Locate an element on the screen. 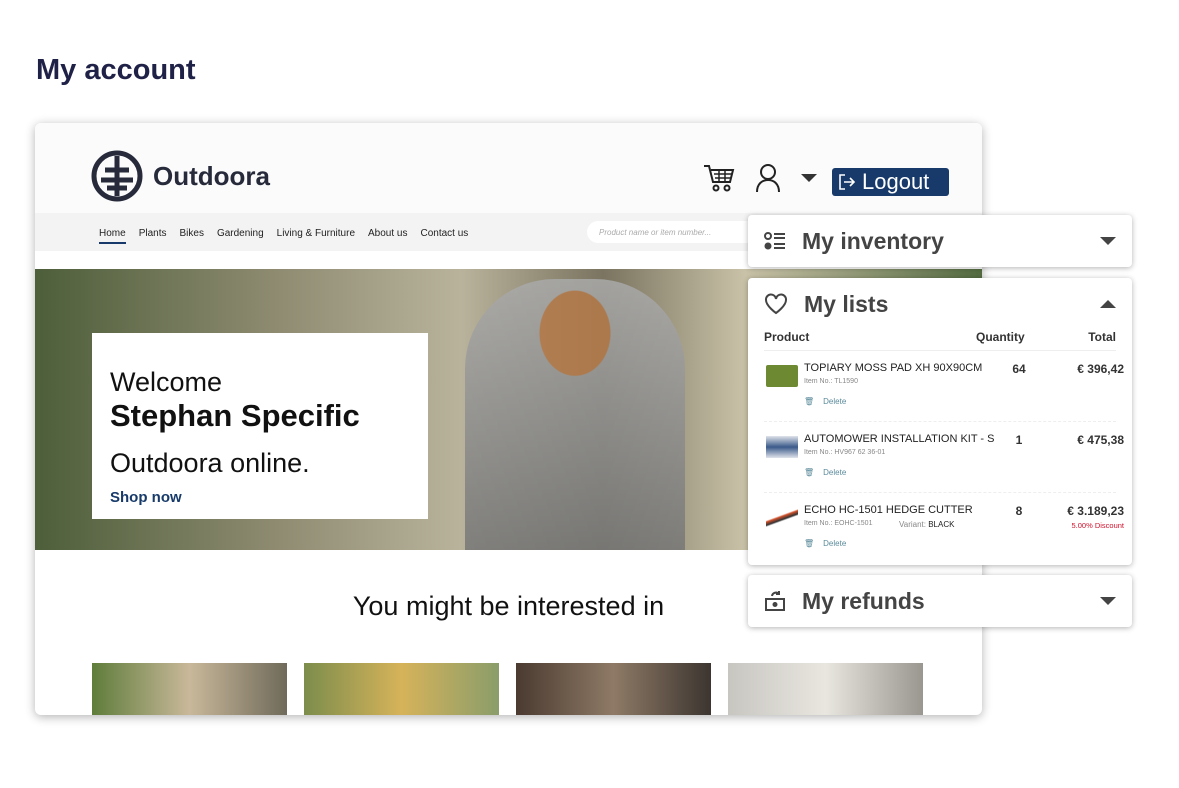 Image resolution: width=1179 pixels, height=788 pixels. table-header: Product Quantity Total is located at coordinates (940, 340).